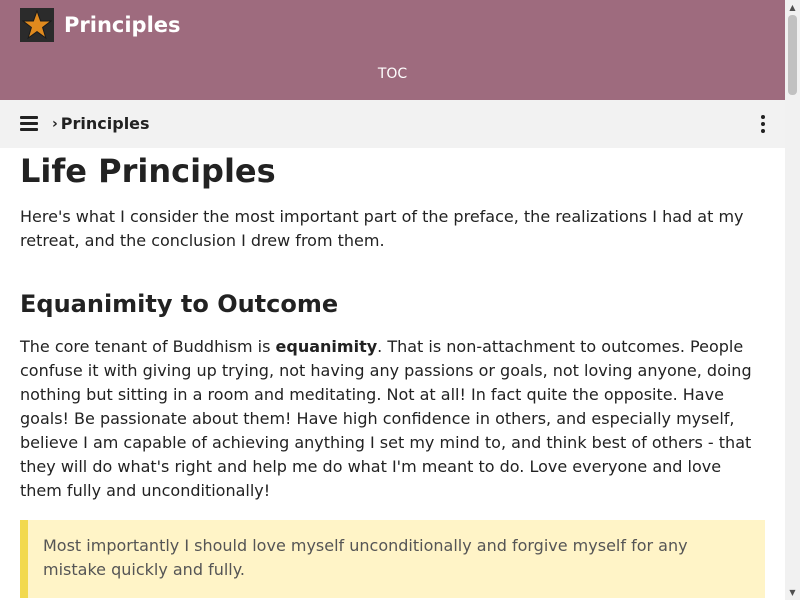 This screenshot has width=800, height=600. I want to click on toc-link: TOC, so click(392, 74).